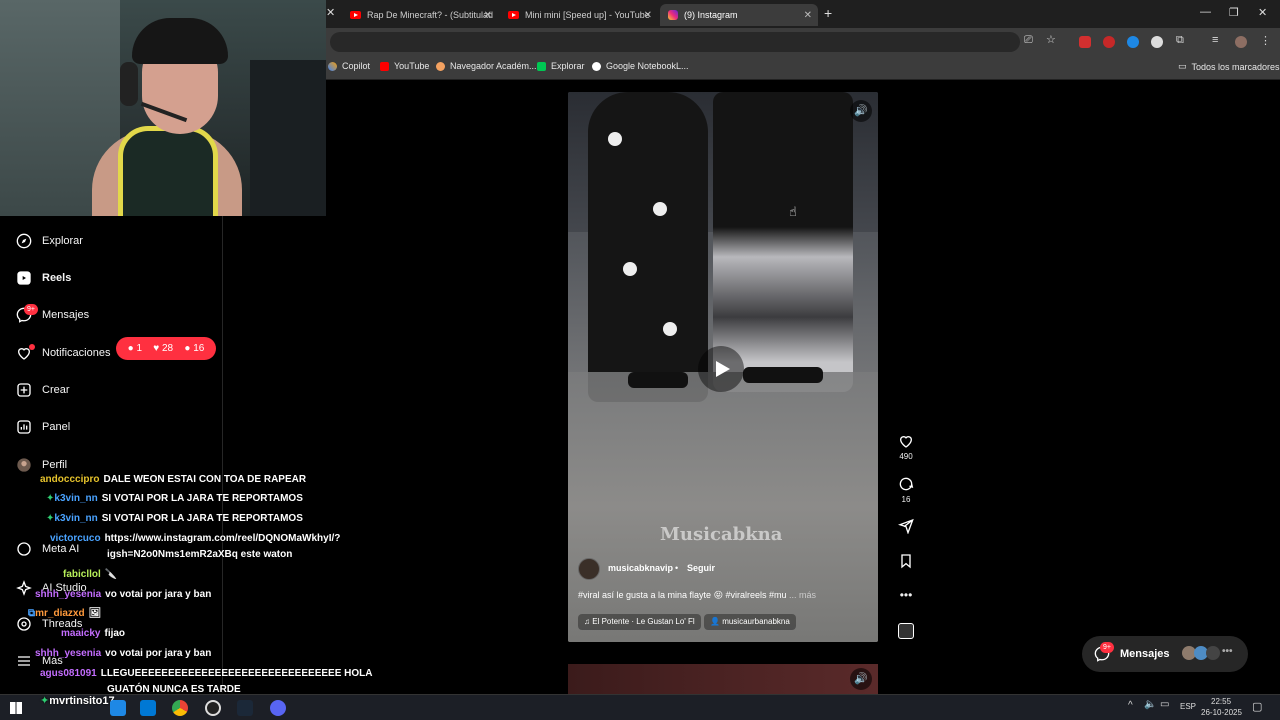 The image size is (1280, 720). Describe the element at coordinates (568, 66) in the screenshot. I see `bookmark-label: Explorar` at that location.